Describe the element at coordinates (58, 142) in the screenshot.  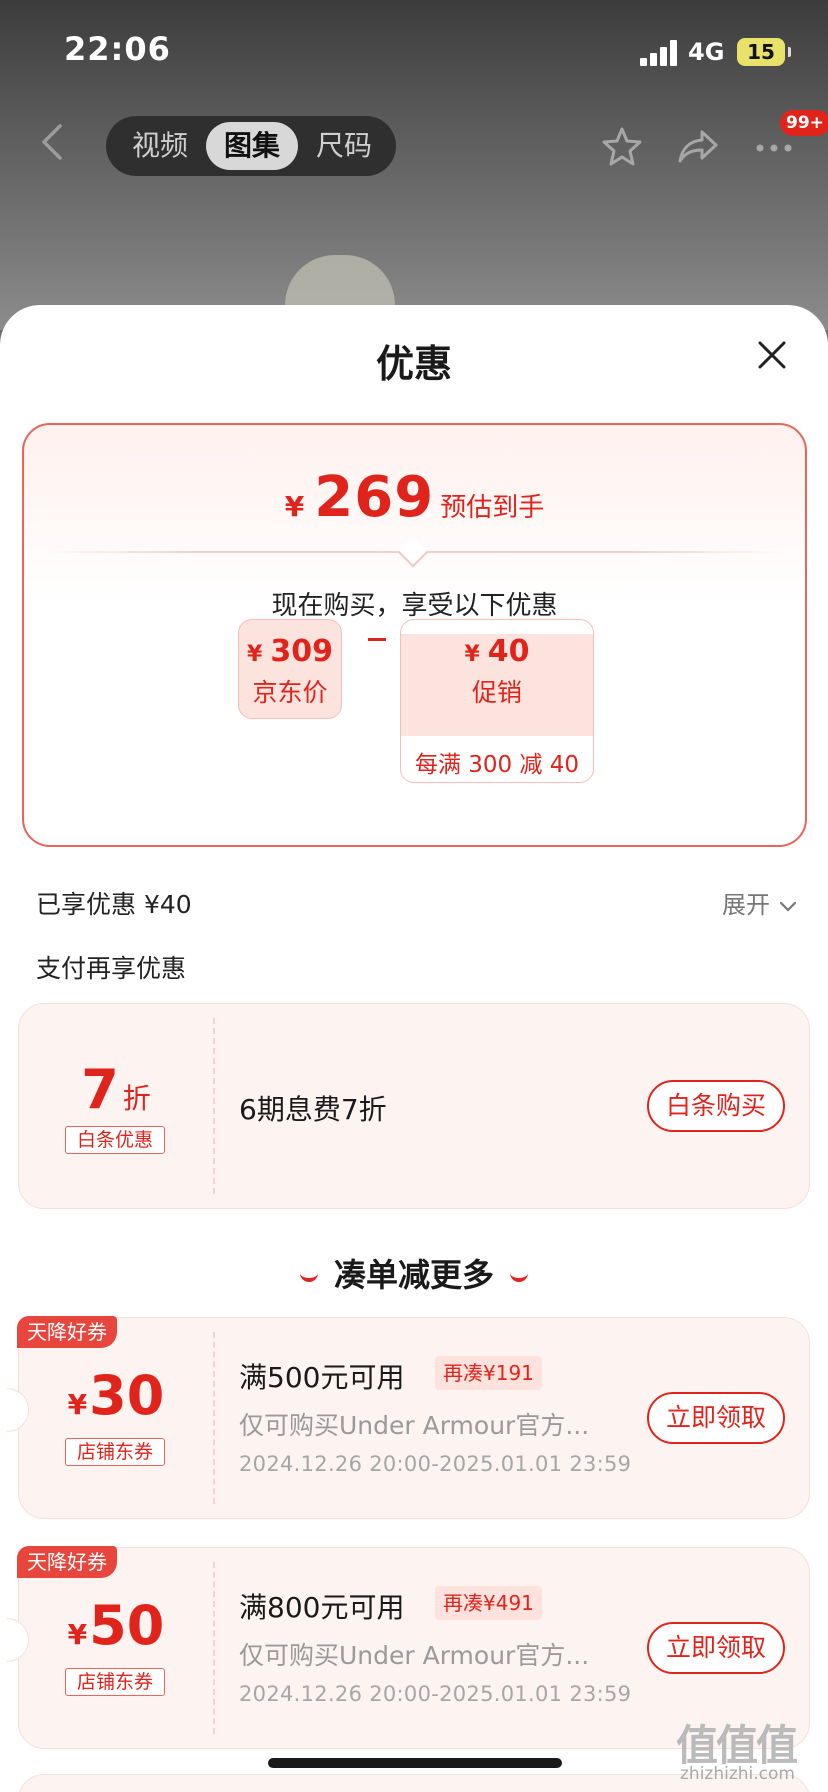
I see `back-icon` at that location.